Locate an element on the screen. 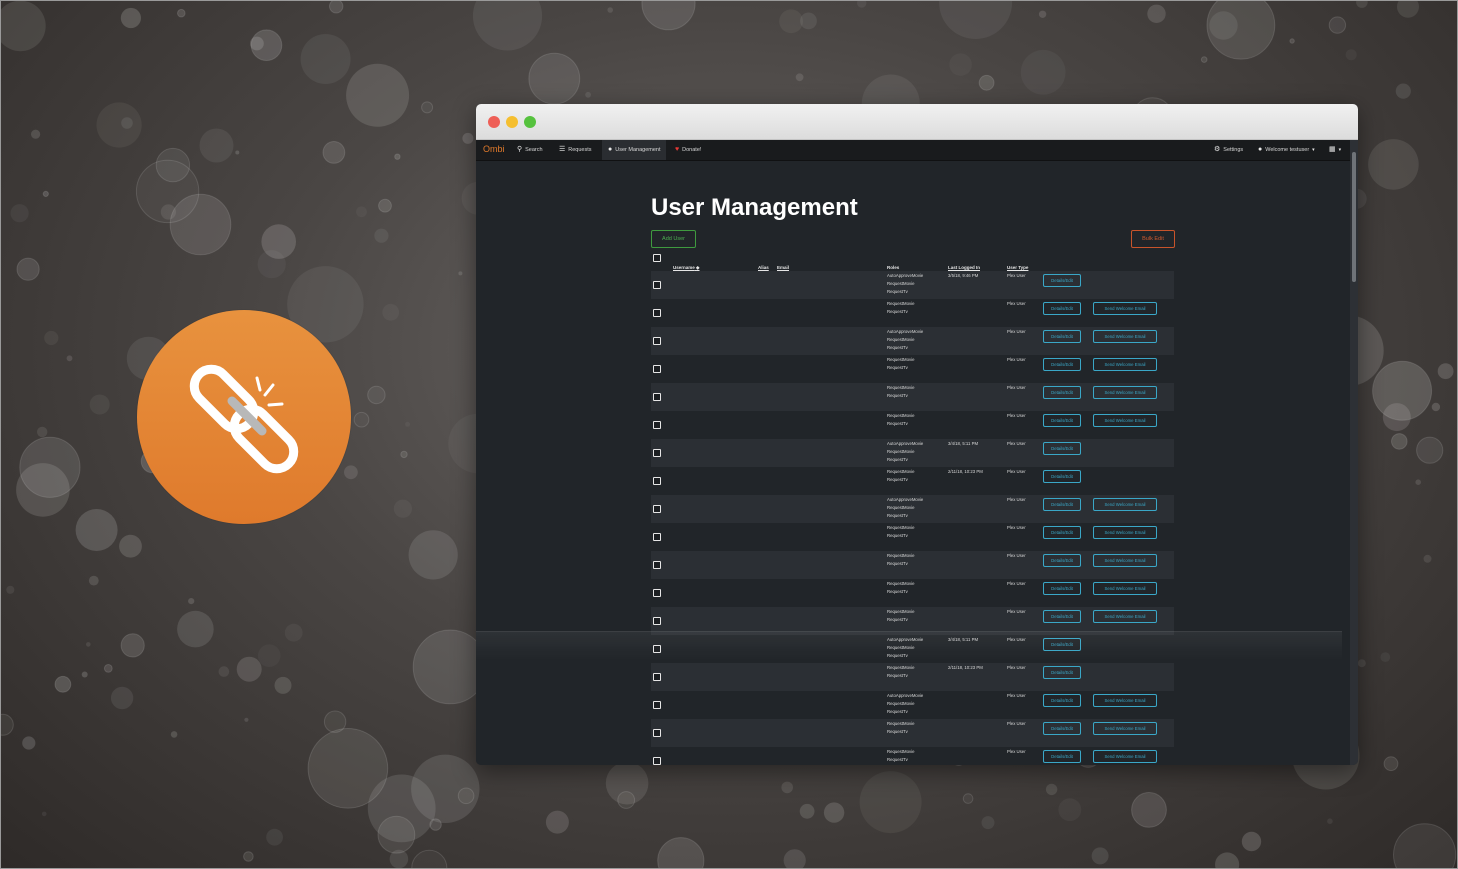  header-user-type: User Type is located at coordinates (1017, 267).